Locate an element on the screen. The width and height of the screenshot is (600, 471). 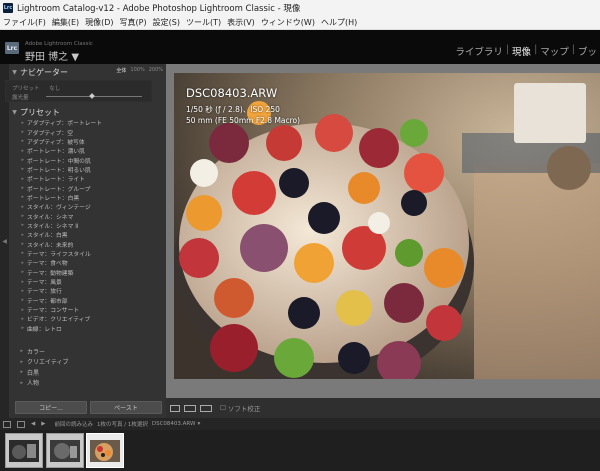
navigator-preview: プリセット なし 露光量 is located at coordinates (78, 91).